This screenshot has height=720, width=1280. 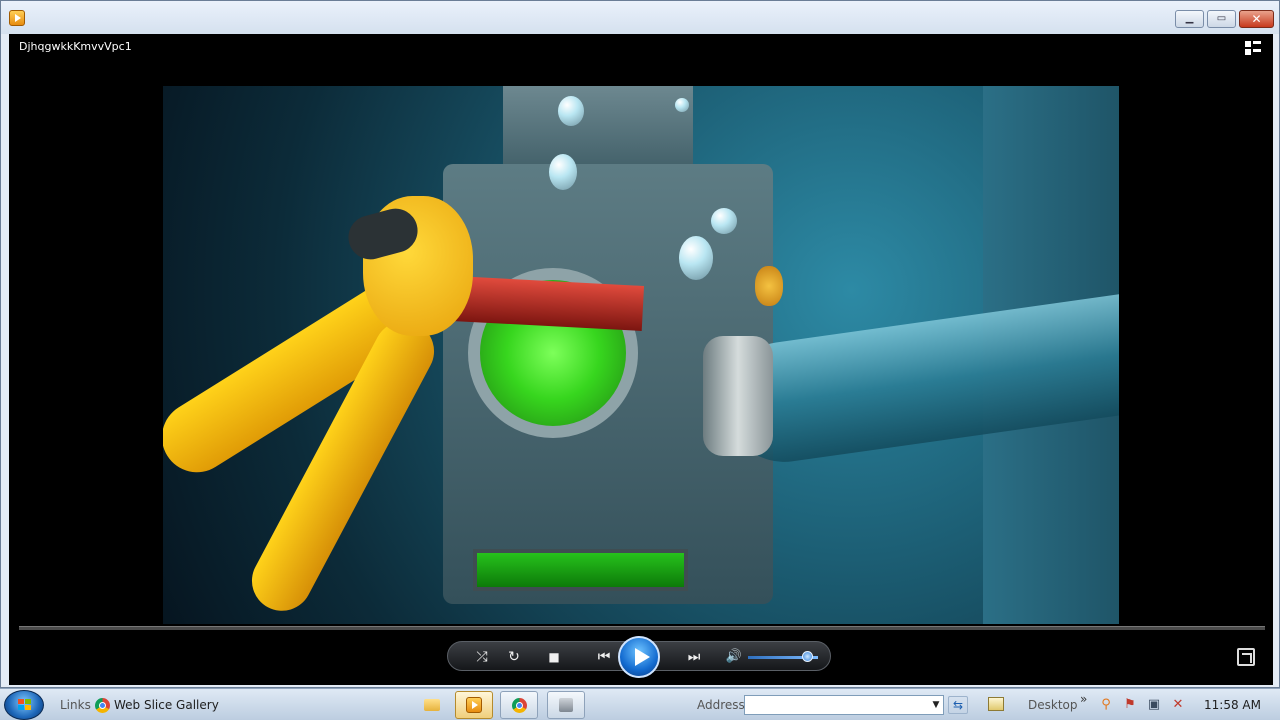 What do you see at coordinates (1246, 657) in the screenshot?
I see `switch-to-library-button` at bounding box center [1246, 657].